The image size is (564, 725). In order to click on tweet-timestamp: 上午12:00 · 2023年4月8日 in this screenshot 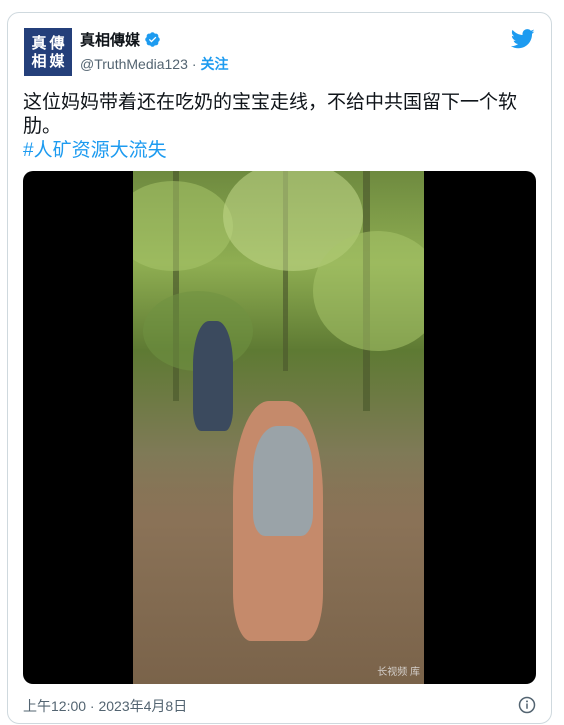, I will do `click(105, 706)`.